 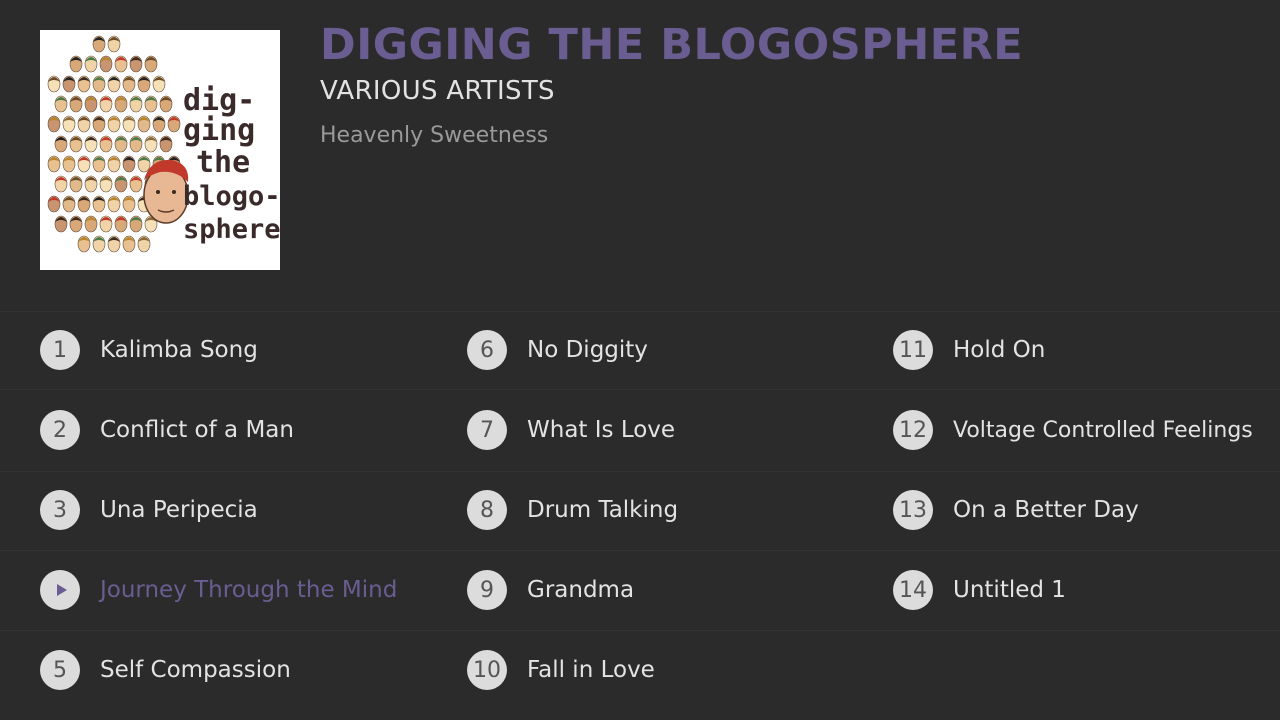 What do you see at coordinates (591, 670) in the screenshot?
I see `track-title: Fall in Love` at bounding box center [591, 670].